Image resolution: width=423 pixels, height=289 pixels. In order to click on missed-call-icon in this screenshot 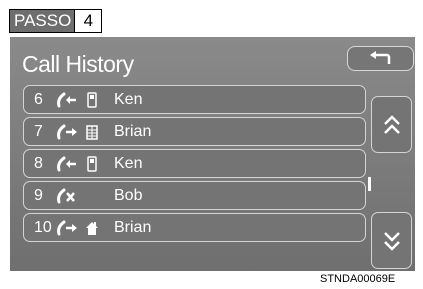, I will do `click(66, 196)`.